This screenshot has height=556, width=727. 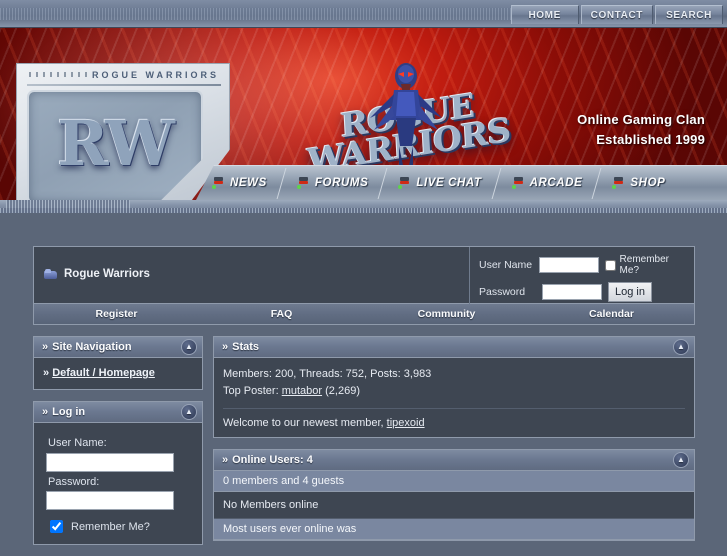 I want to click on breadcrumb-label: Rogue Warriors, so click(x=107, y=274).